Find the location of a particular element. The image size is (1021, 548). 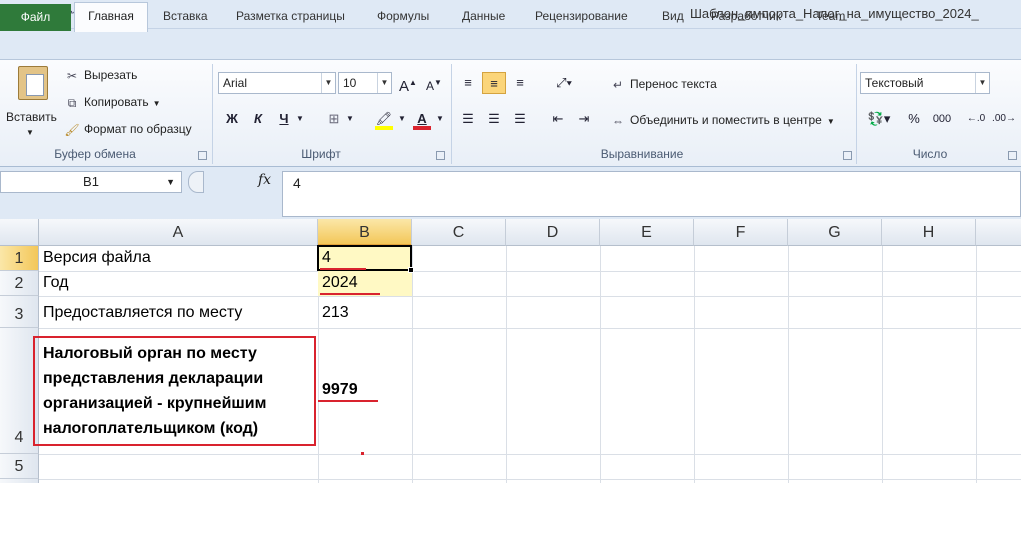

number-format-select: Текстовый ▼ is located at coordinates (925, 83).